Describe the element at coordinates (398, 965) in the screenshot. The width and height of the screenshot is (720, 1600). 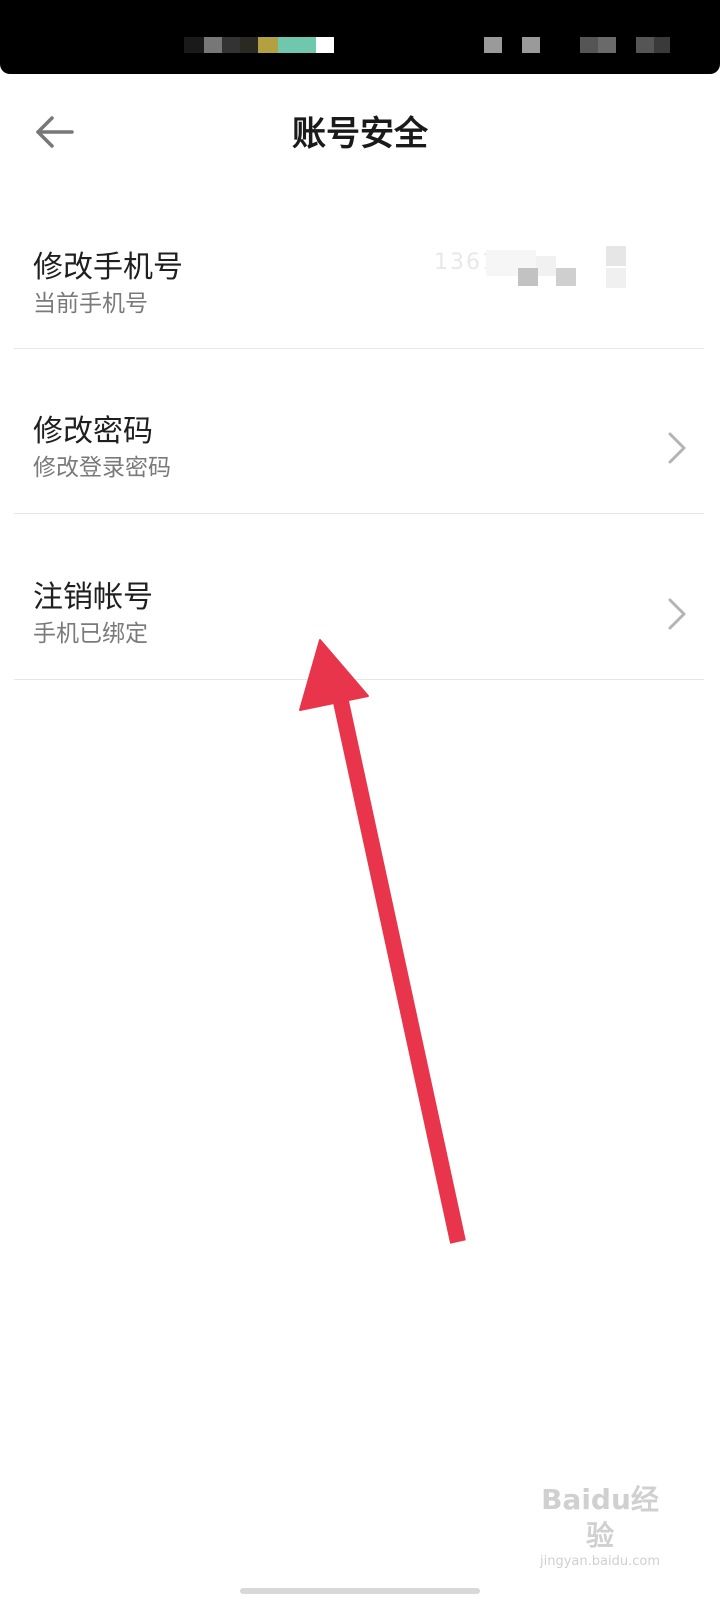
I see `annotation-arrow-shaft` at that location.